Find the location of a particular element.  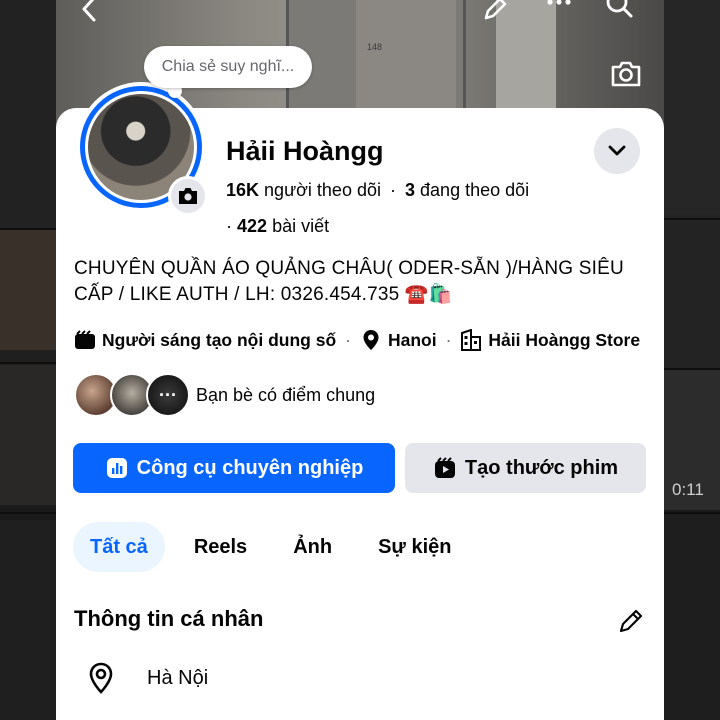

mutual-friends: ··· Bạn bè có điểm chung is located at coordinates (224, 395).